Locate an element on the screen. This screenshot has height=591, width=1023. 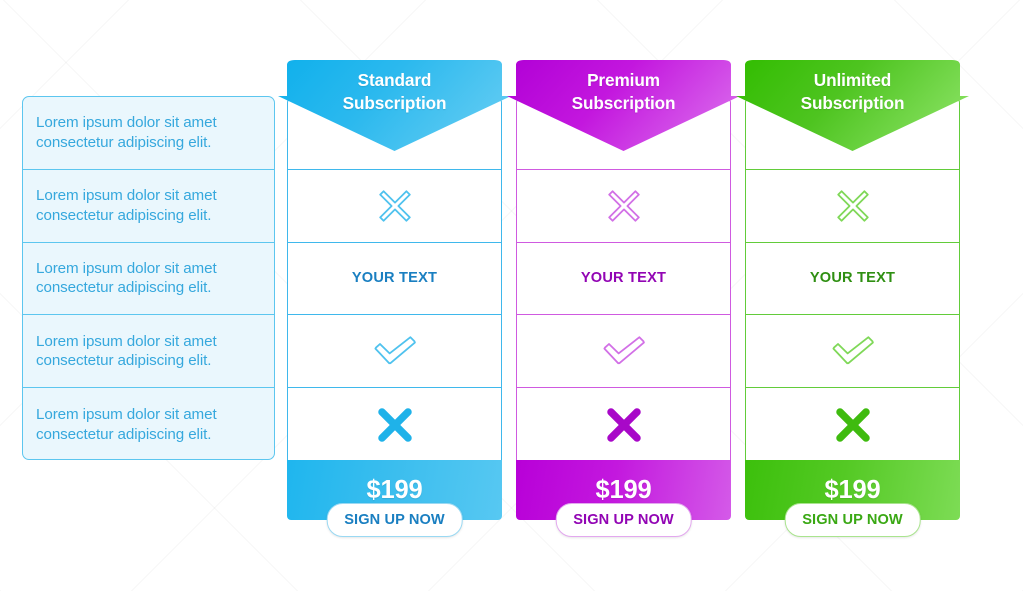
plan-banner-unlimited: Unlimited Subscription is located at coordinates (852, 105).